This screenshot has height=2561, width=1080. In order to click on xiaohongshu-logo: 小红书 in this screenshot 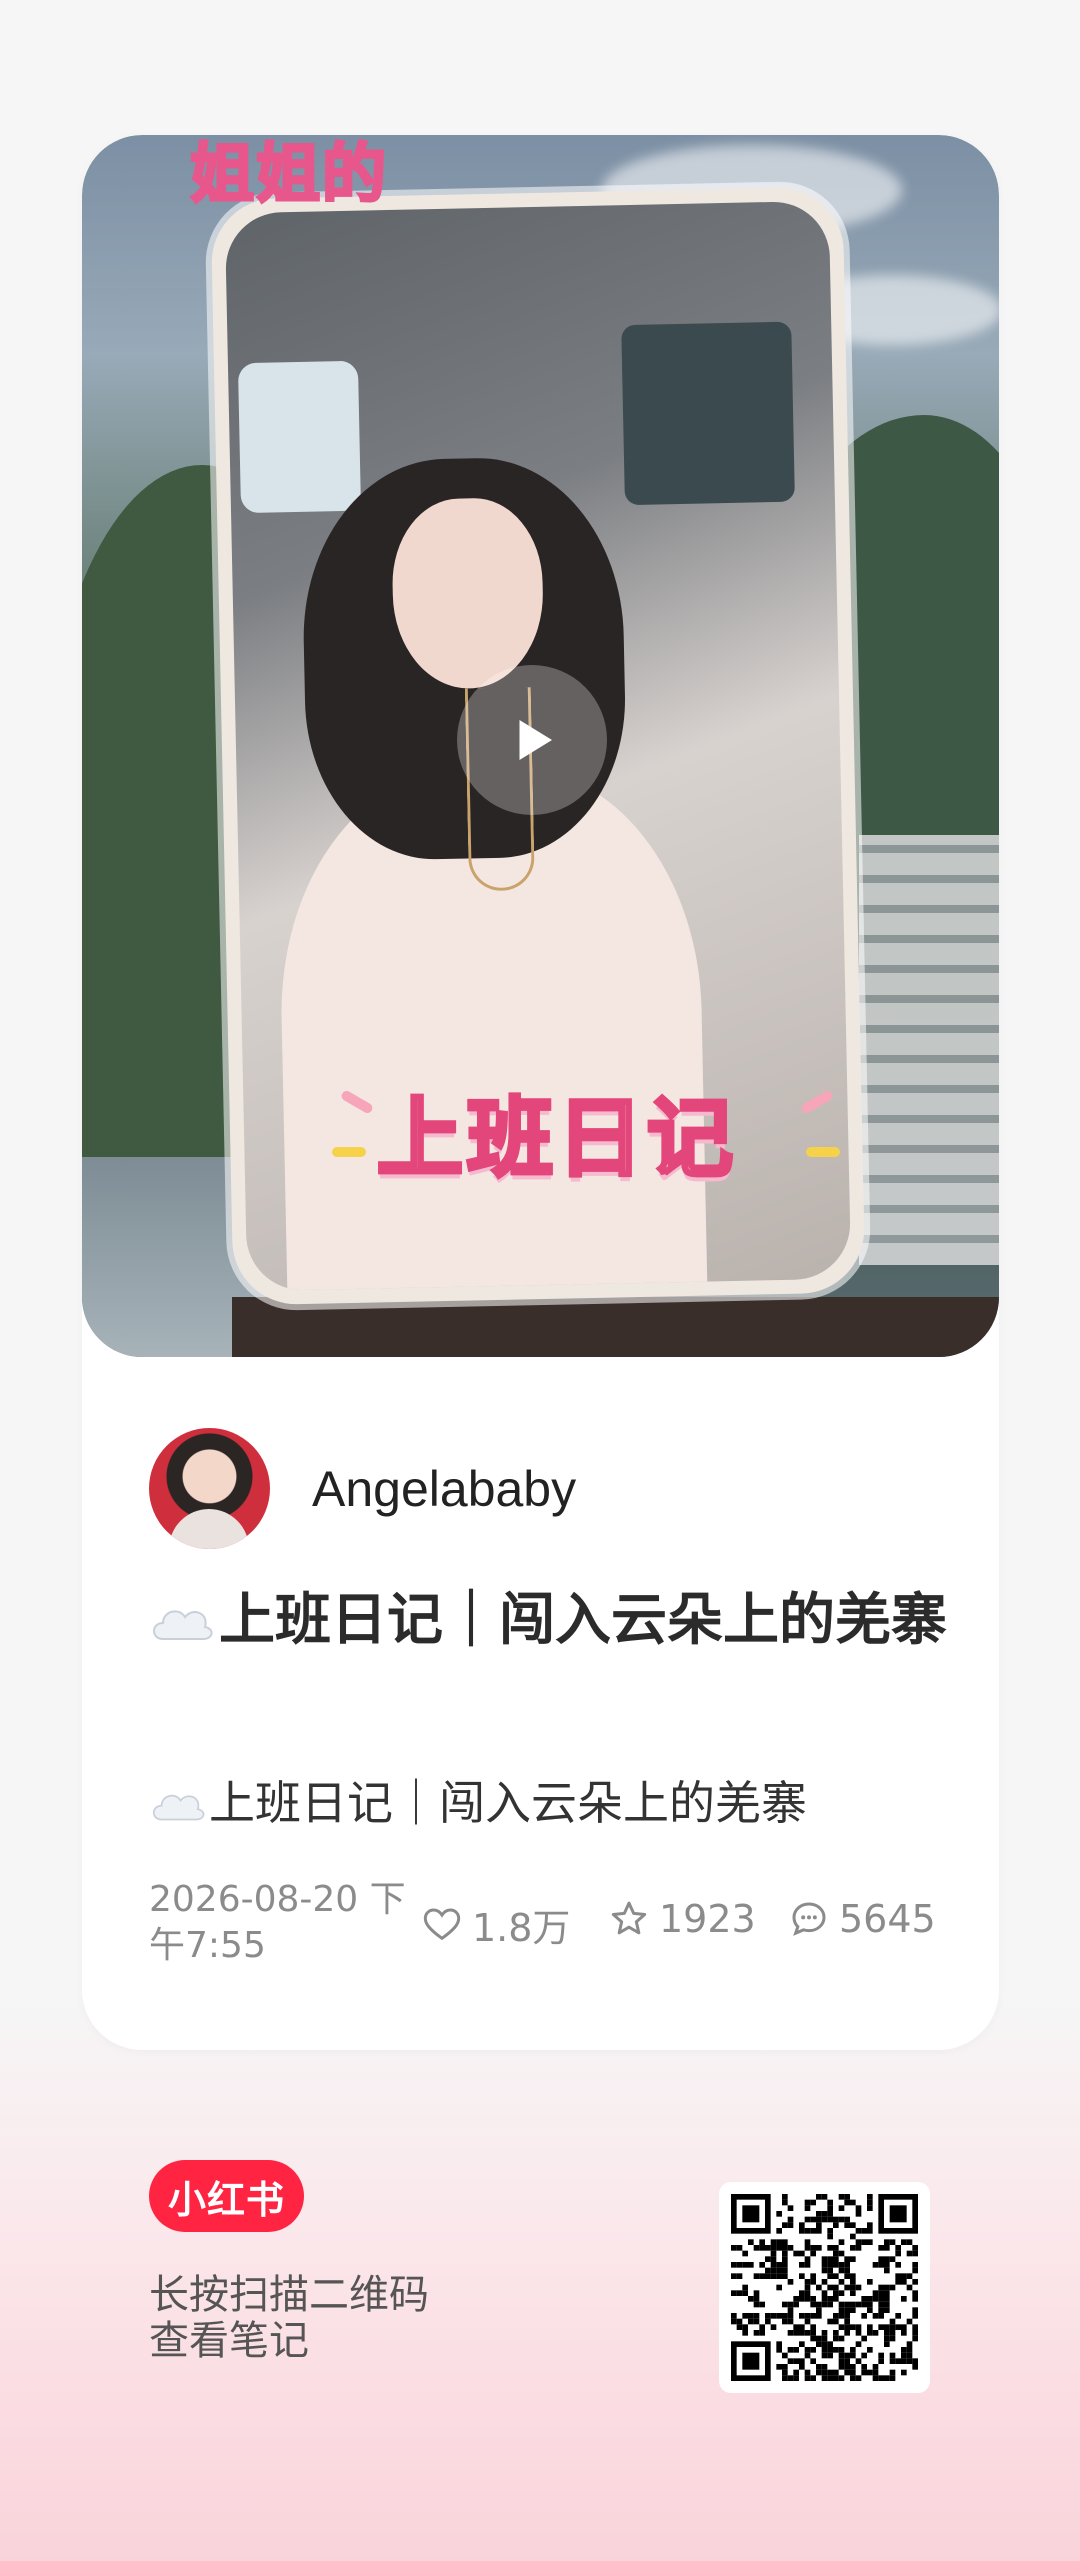, I will do `click(226, 2196)`.